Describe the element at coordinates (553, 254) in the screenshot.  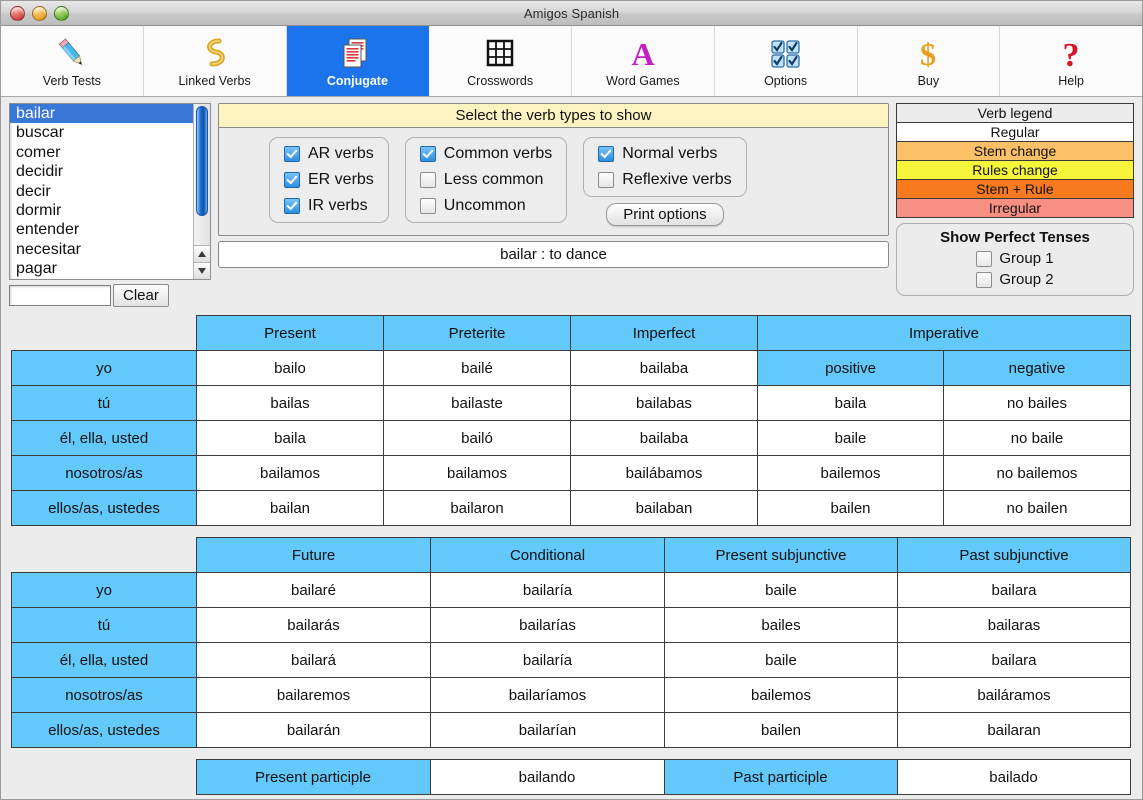
I see `verb-definition: bailar : to dance` at that location.